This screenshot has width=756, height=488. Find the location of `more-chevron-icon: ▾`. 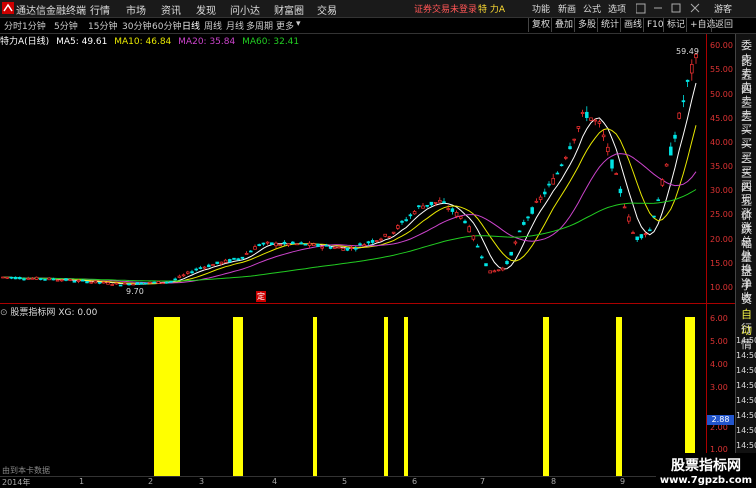

more-chevron-icon: ▾ is located at coordinates (298, 24).